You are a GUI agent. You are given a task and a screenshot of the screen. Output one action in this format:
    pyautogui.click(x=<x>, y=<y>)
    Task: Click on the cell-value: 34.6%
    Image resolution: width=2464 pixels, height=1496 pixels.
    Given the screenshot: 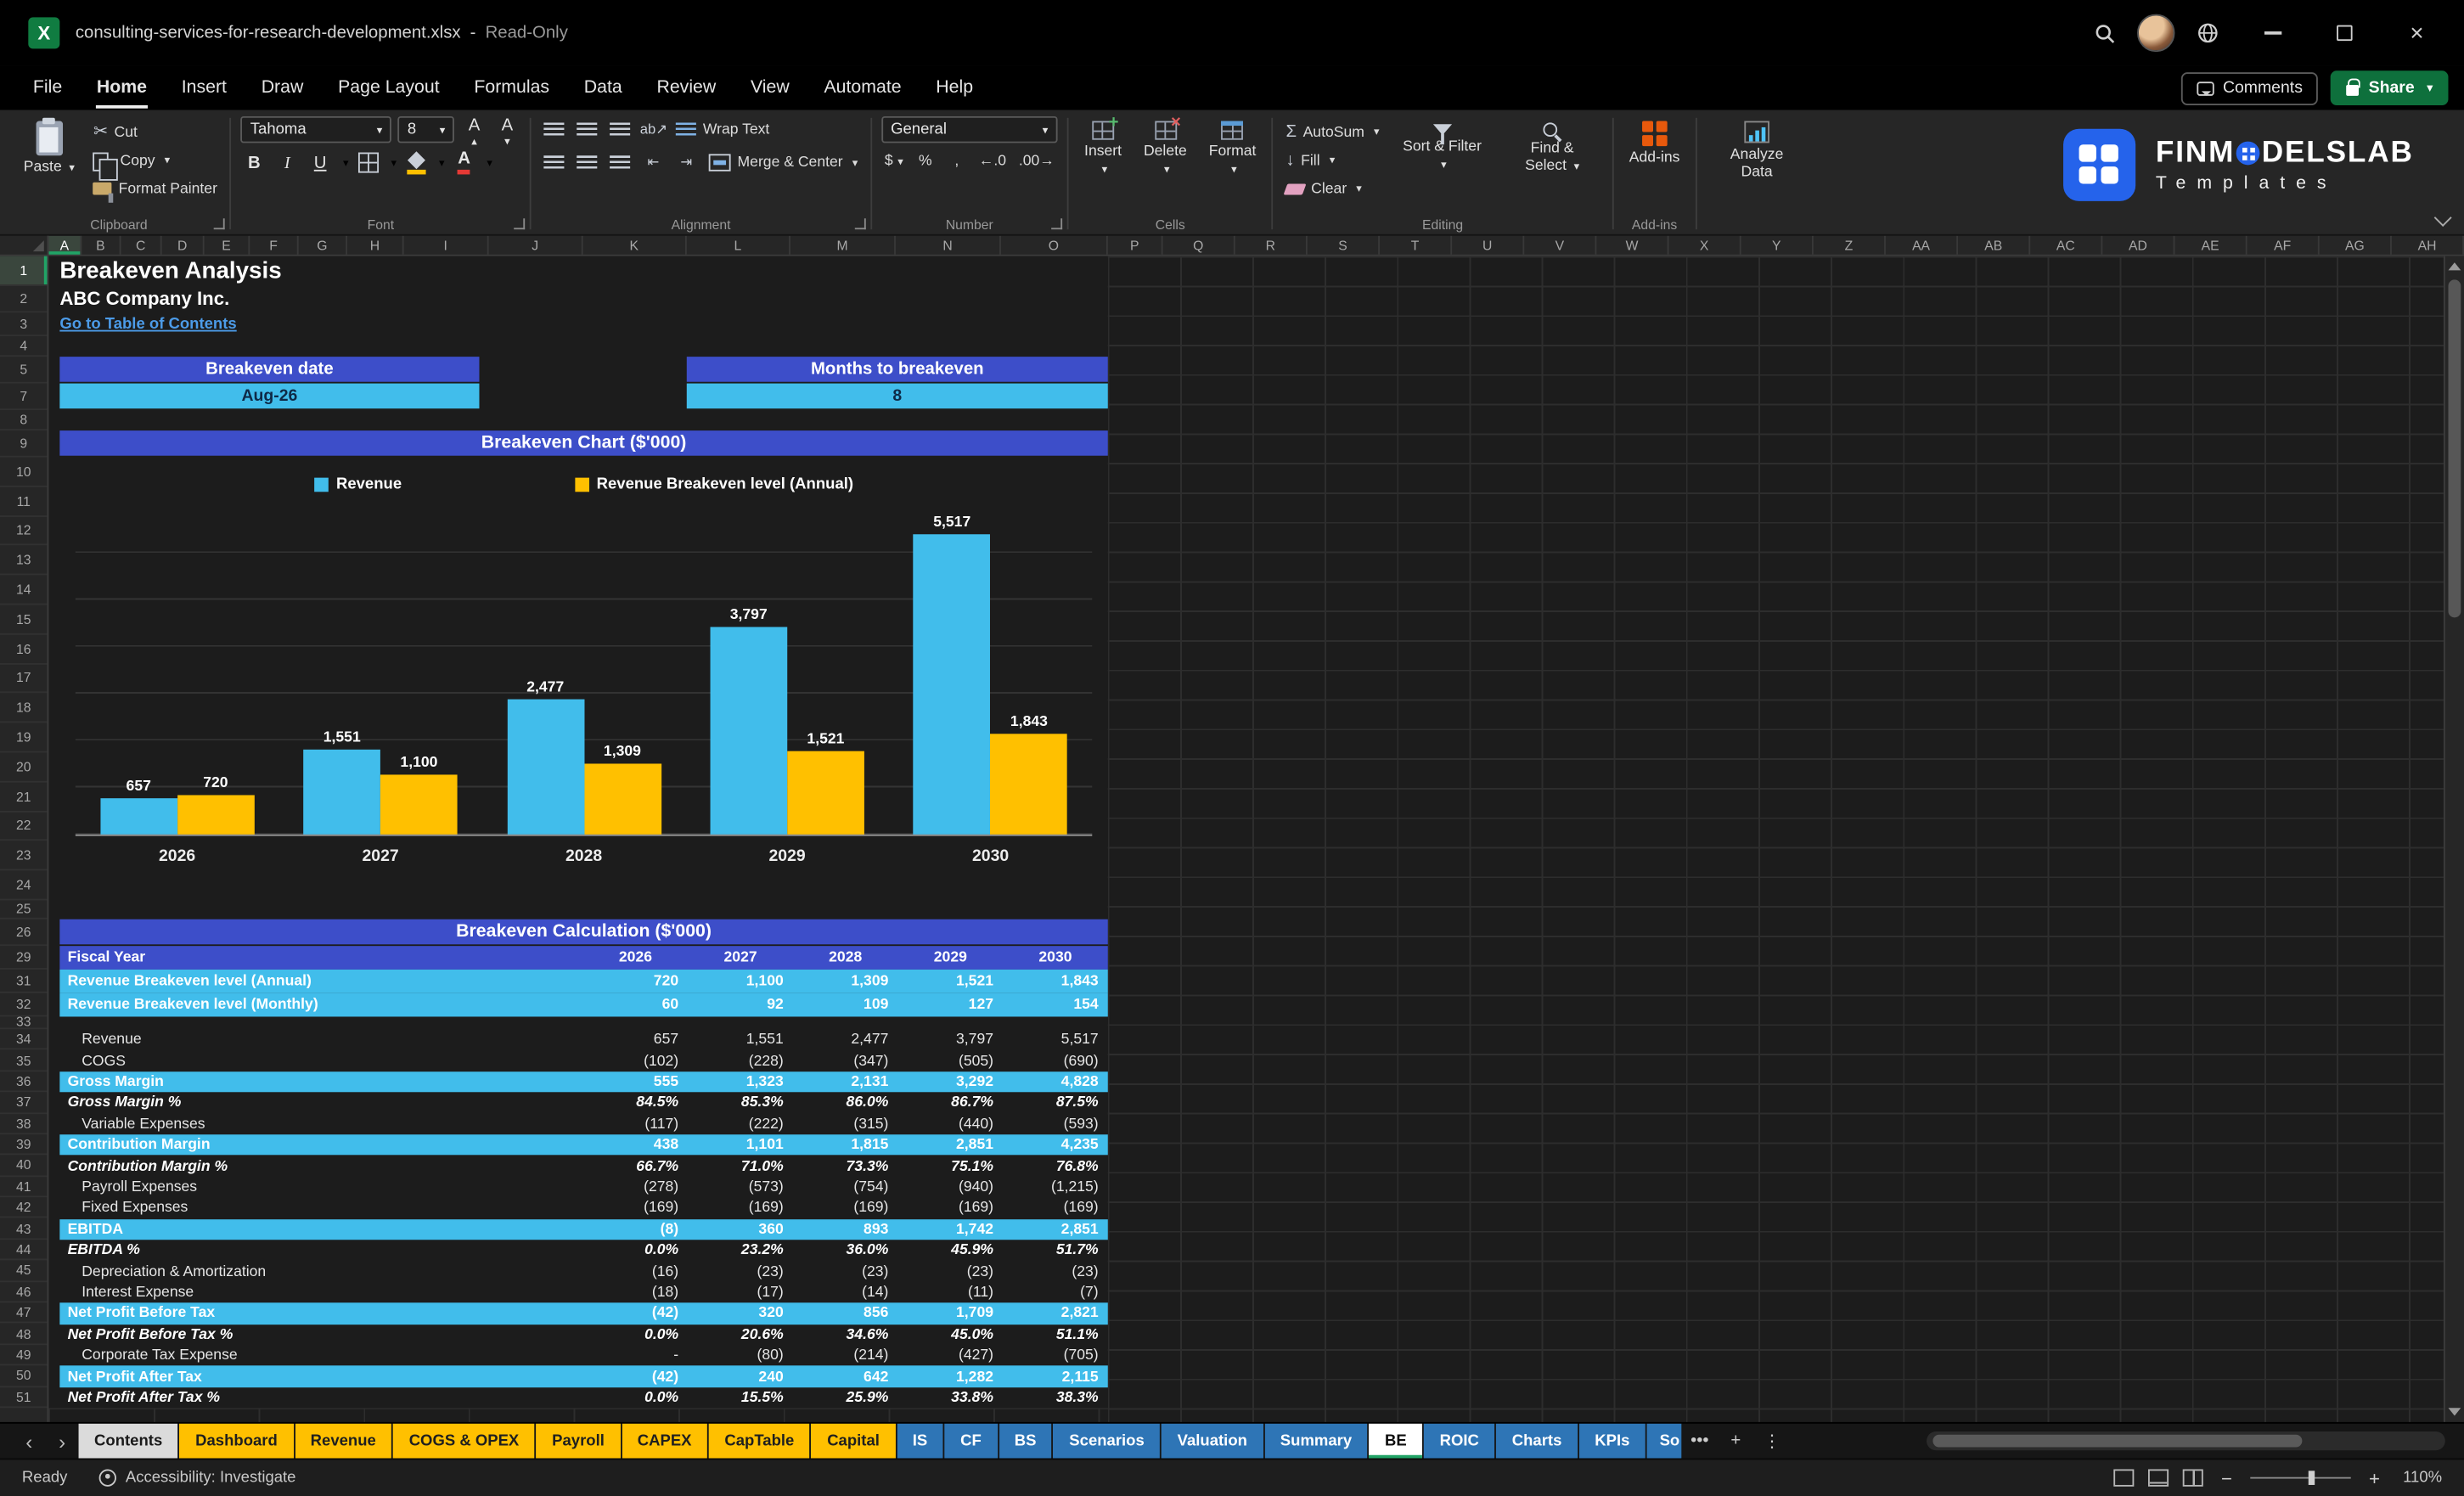 What is the action you would take?
    pyautogui.click(x=845, y=1334)
    